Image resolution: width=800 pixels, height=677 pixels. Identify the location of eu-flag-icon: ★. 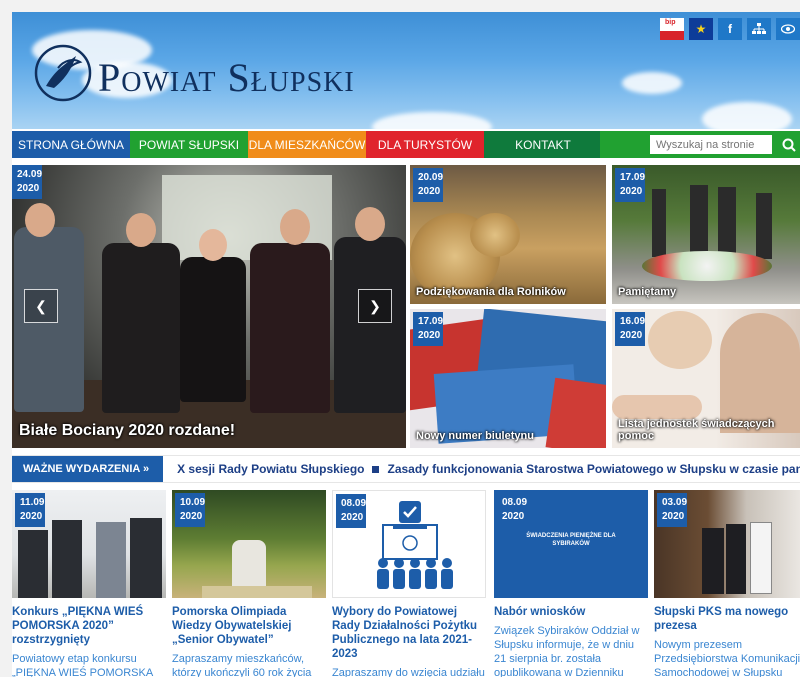
(701, 29).